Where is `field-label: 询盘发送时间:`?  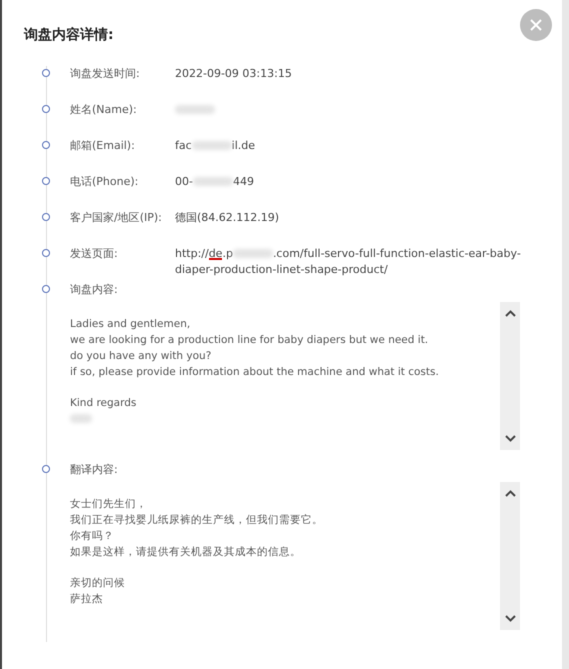
field-label: 询盘发送时间: is located at coordinates (105, 74).